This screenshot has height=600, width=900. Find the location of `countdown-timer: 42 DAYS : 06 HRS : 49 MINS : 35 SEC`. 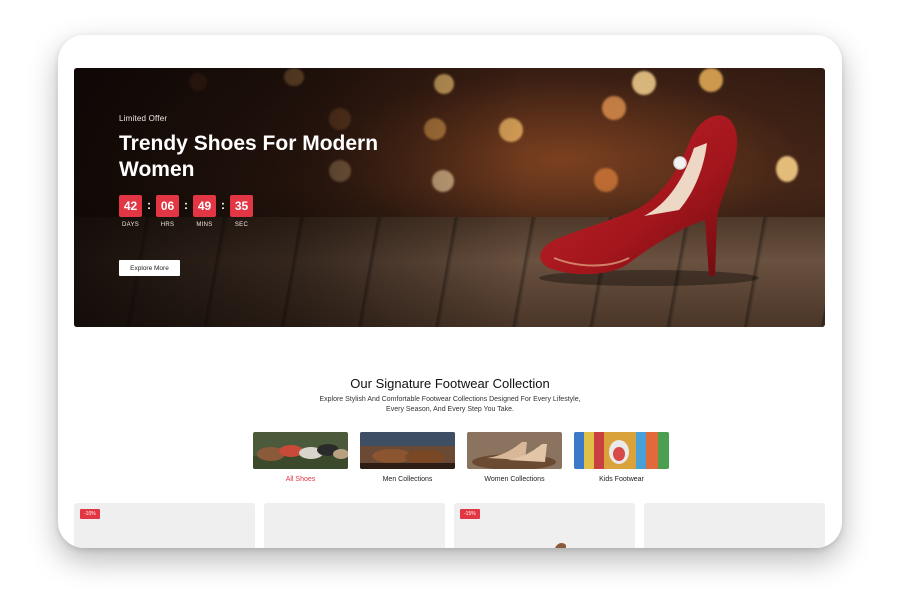

countdown-timer: 42 DAYS : 06 HRS : 49 MINS : 35 SEC is located at coordinates (249, 211).